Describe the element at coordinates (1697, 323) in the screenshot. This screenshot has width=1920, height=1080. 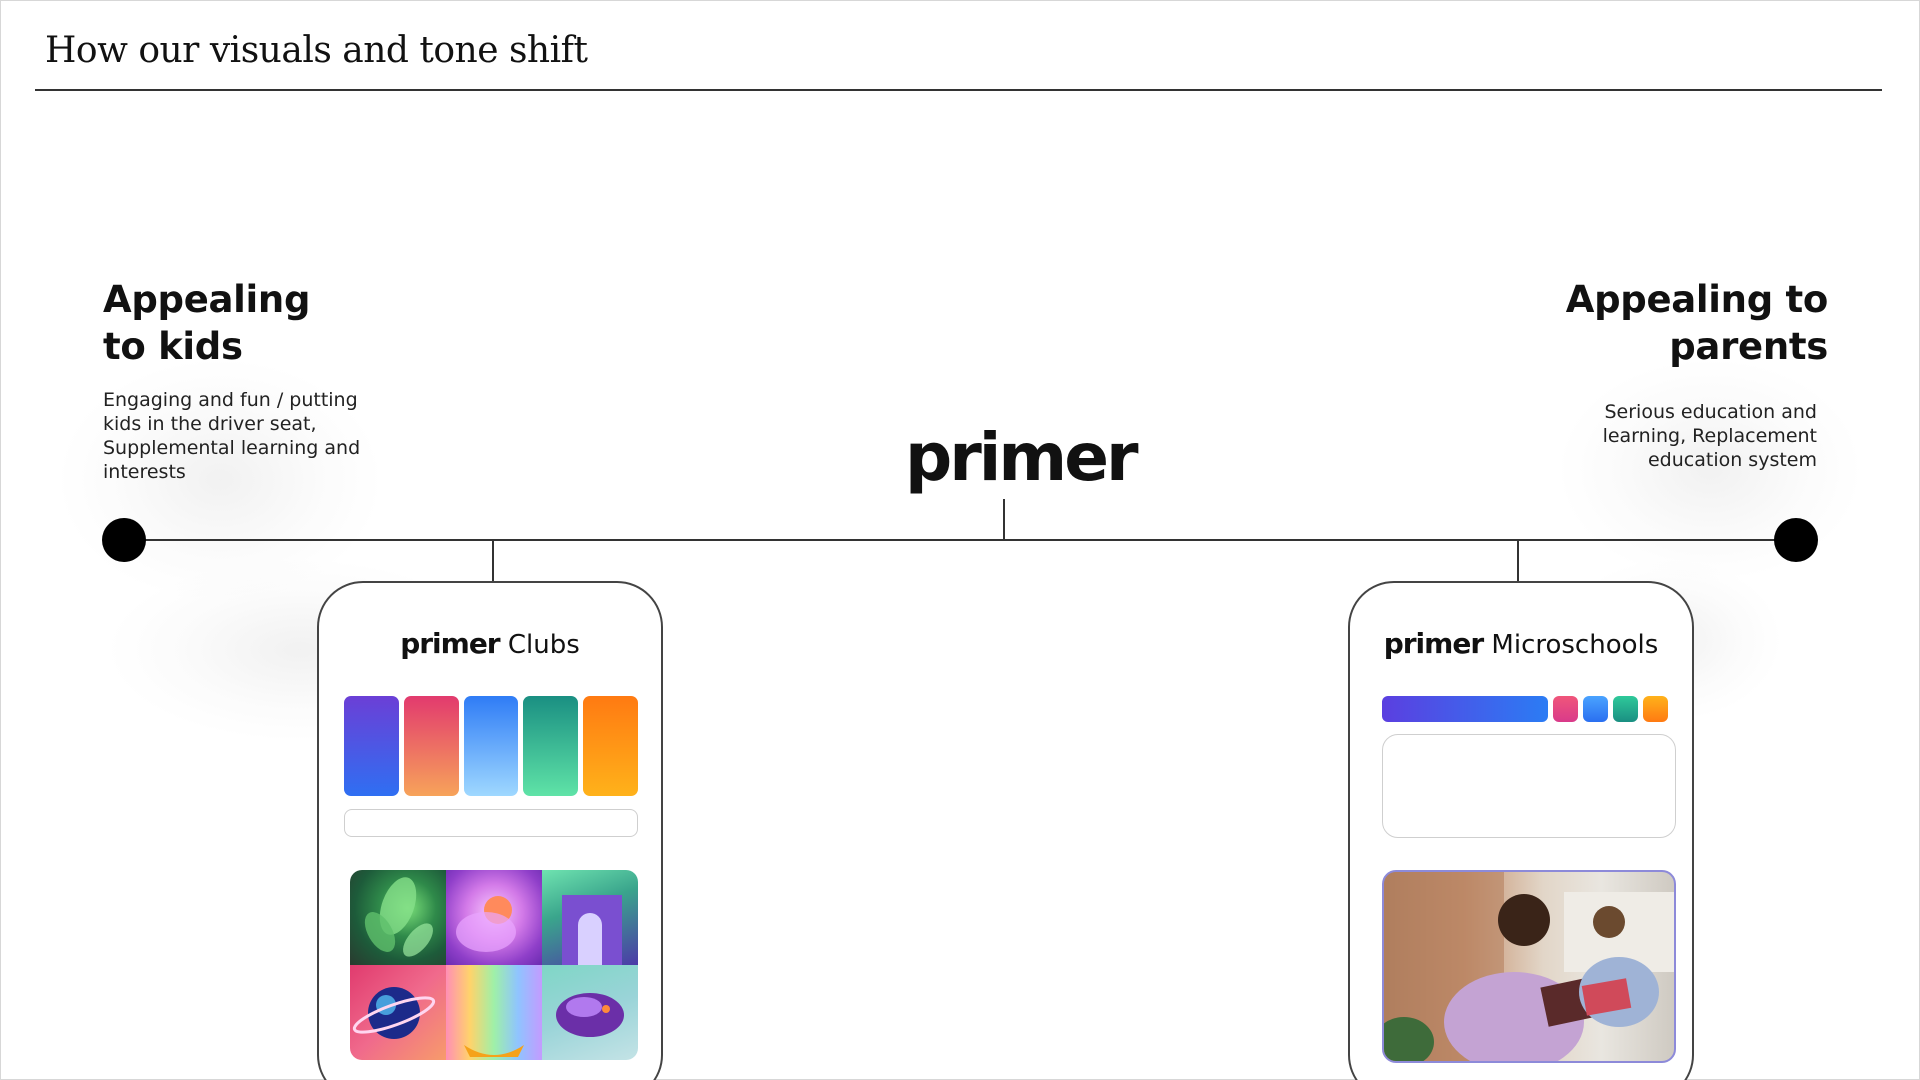
I see `parents-heading: Appealing to parents` at that location.